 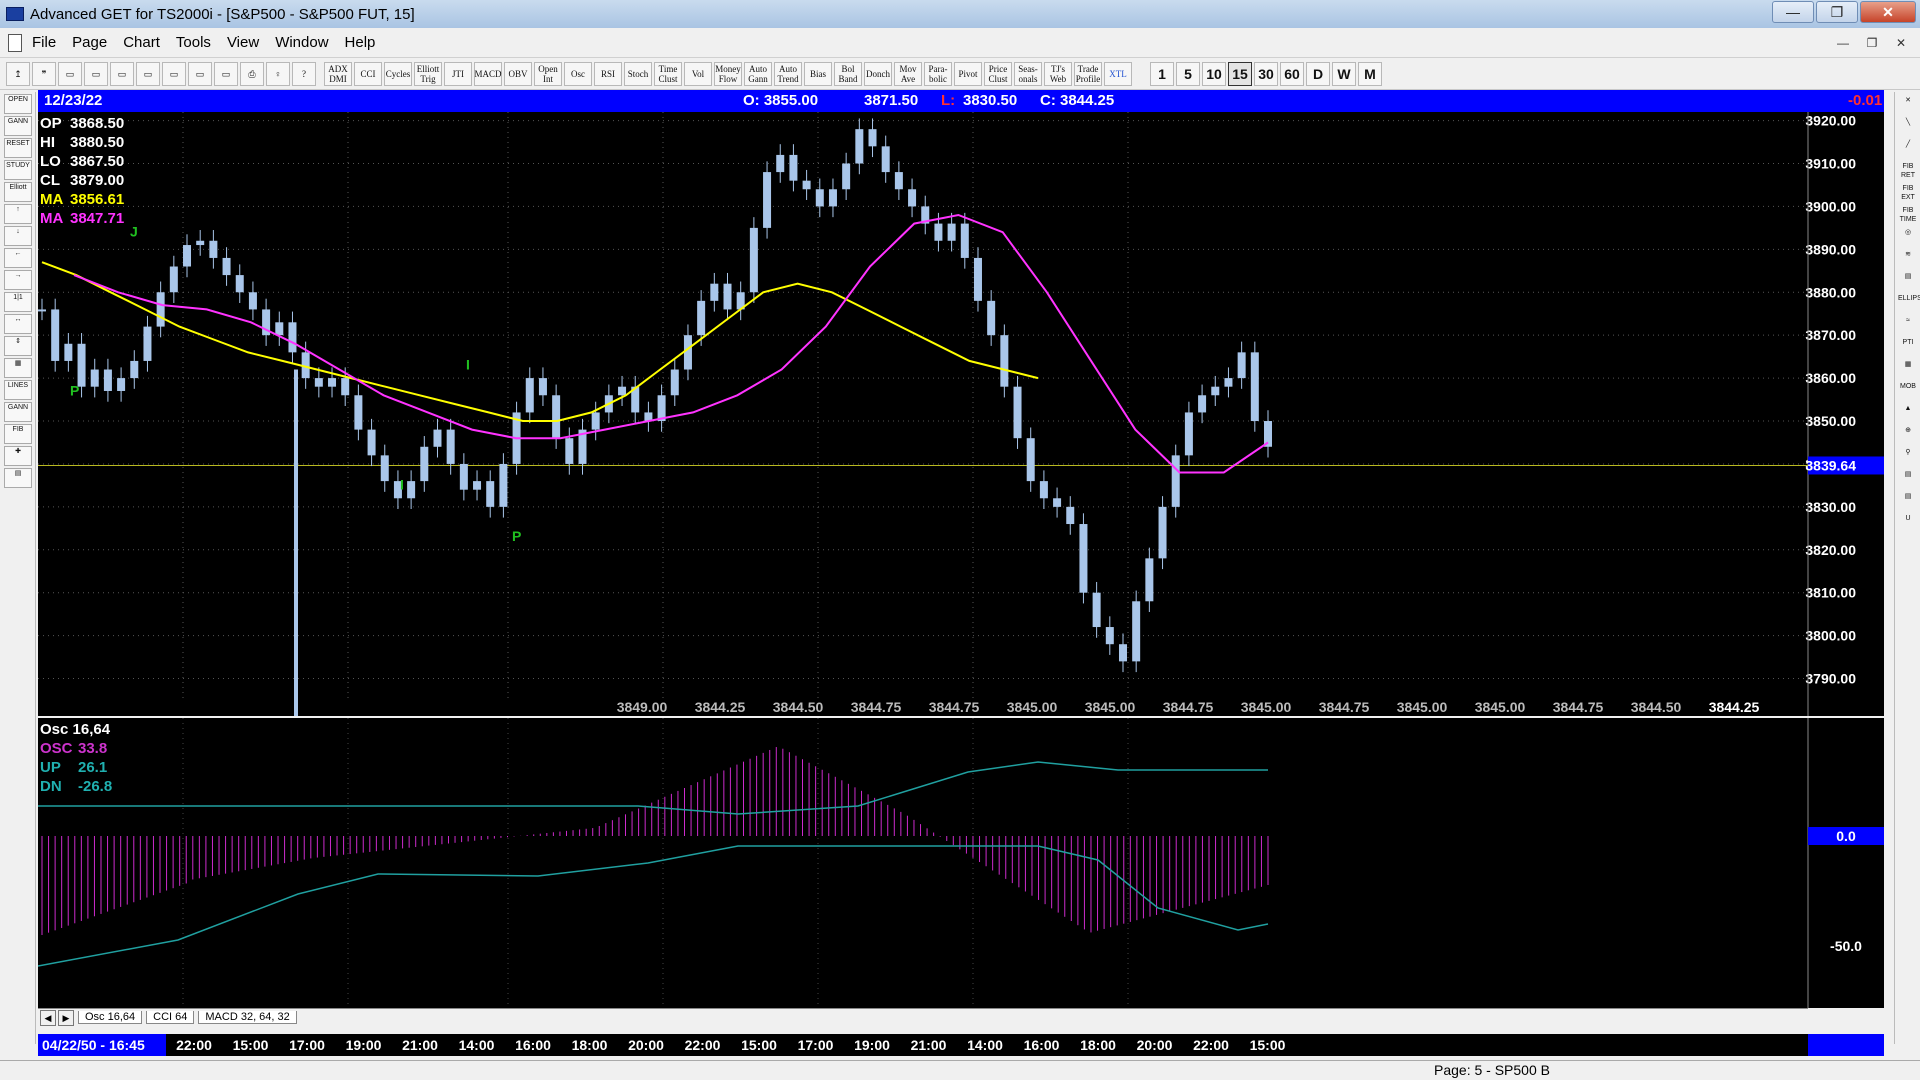 What do you see at coordinates (1908, 149) in the screenshot?
I see `right-tool-2: ╱` at bounding box center [1908, 149].